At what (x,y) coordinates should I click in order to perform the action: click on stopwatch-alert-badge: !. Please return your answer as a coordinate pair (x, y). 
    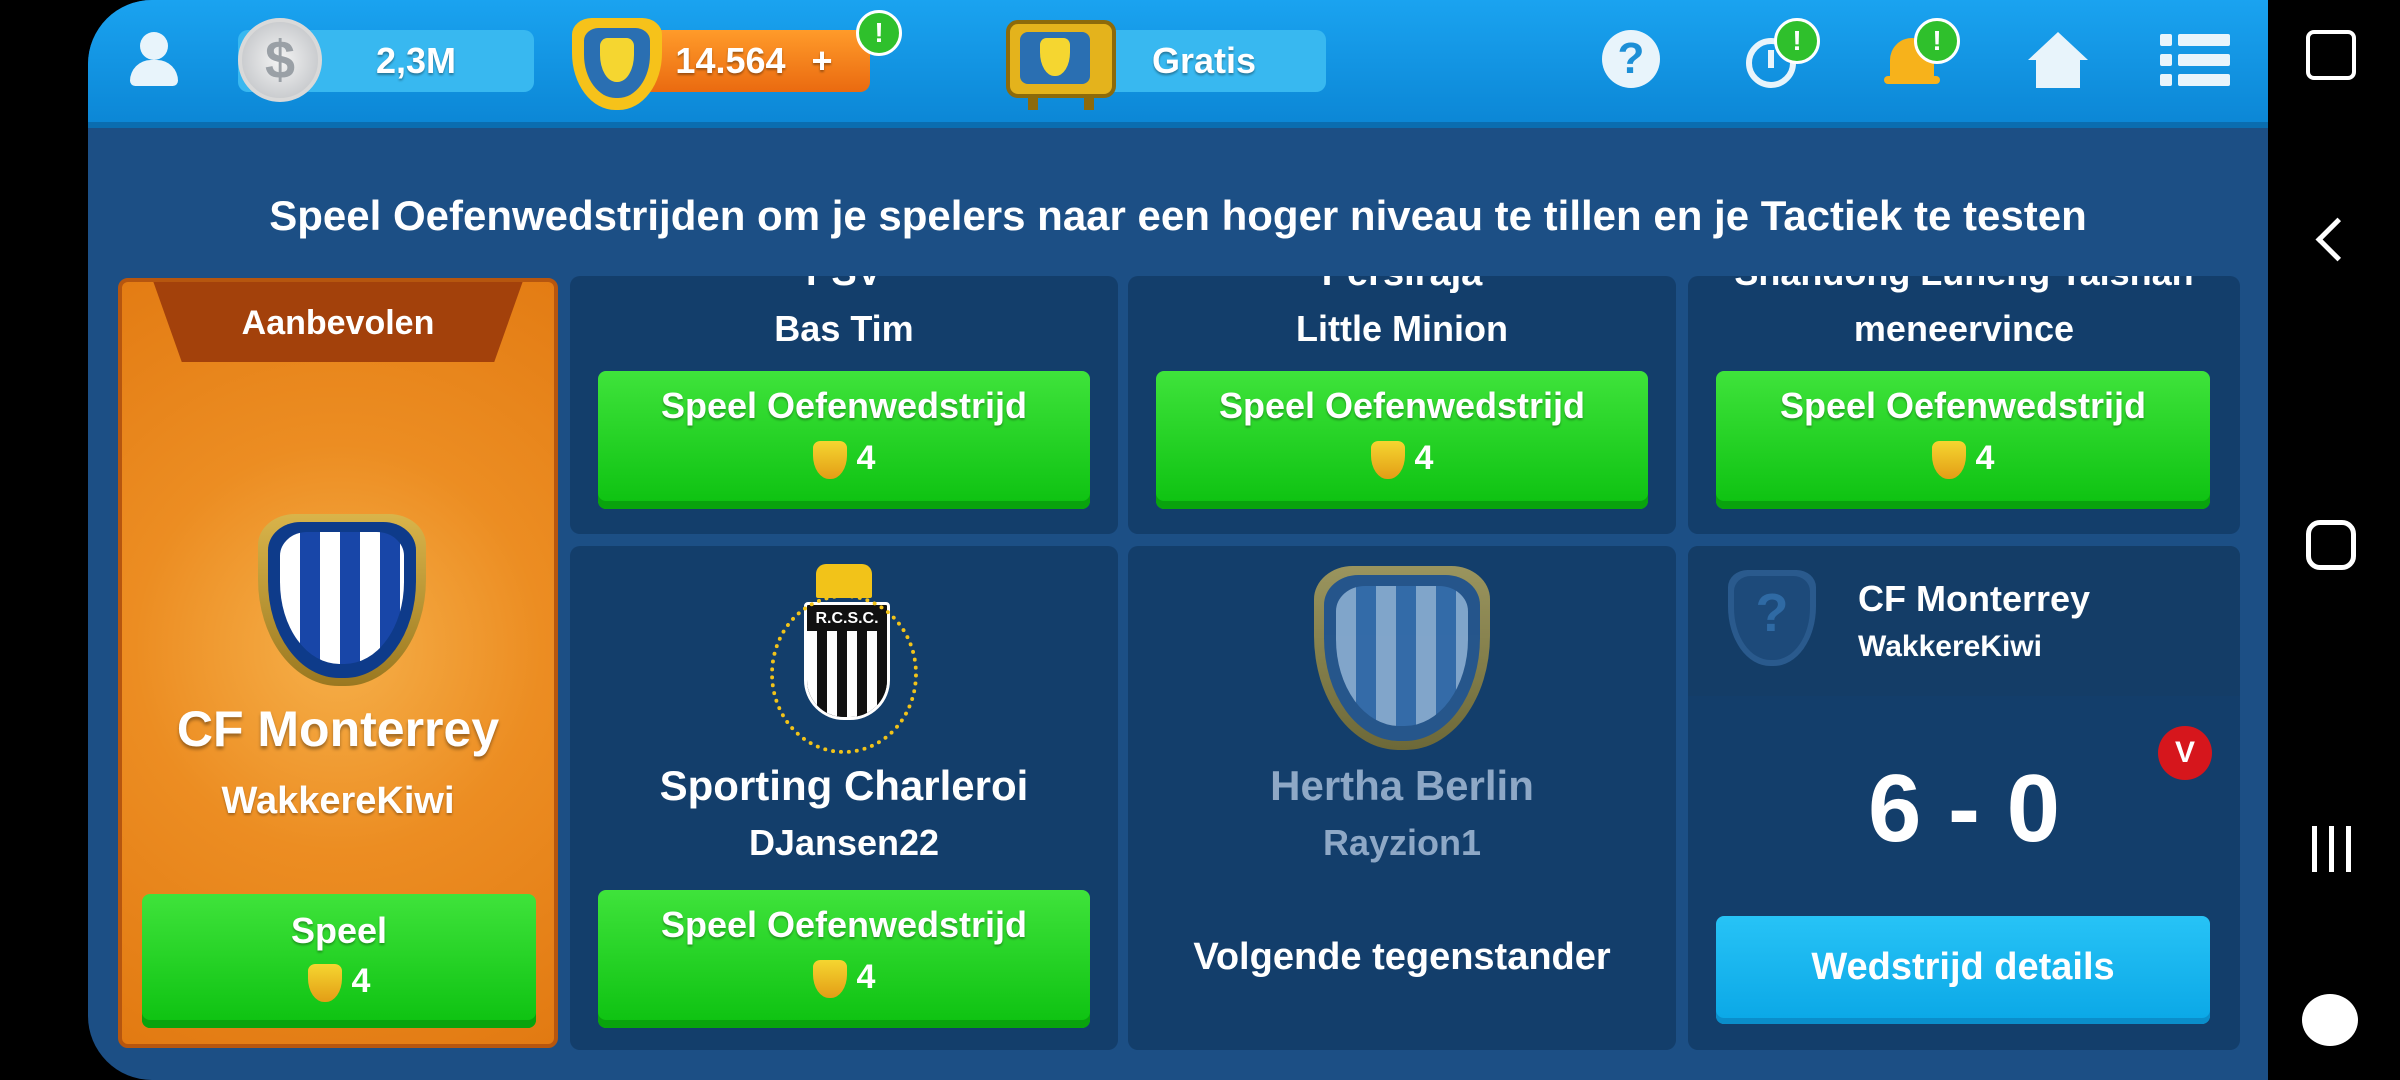
    Looking at the image, I should click on (1797, 41).